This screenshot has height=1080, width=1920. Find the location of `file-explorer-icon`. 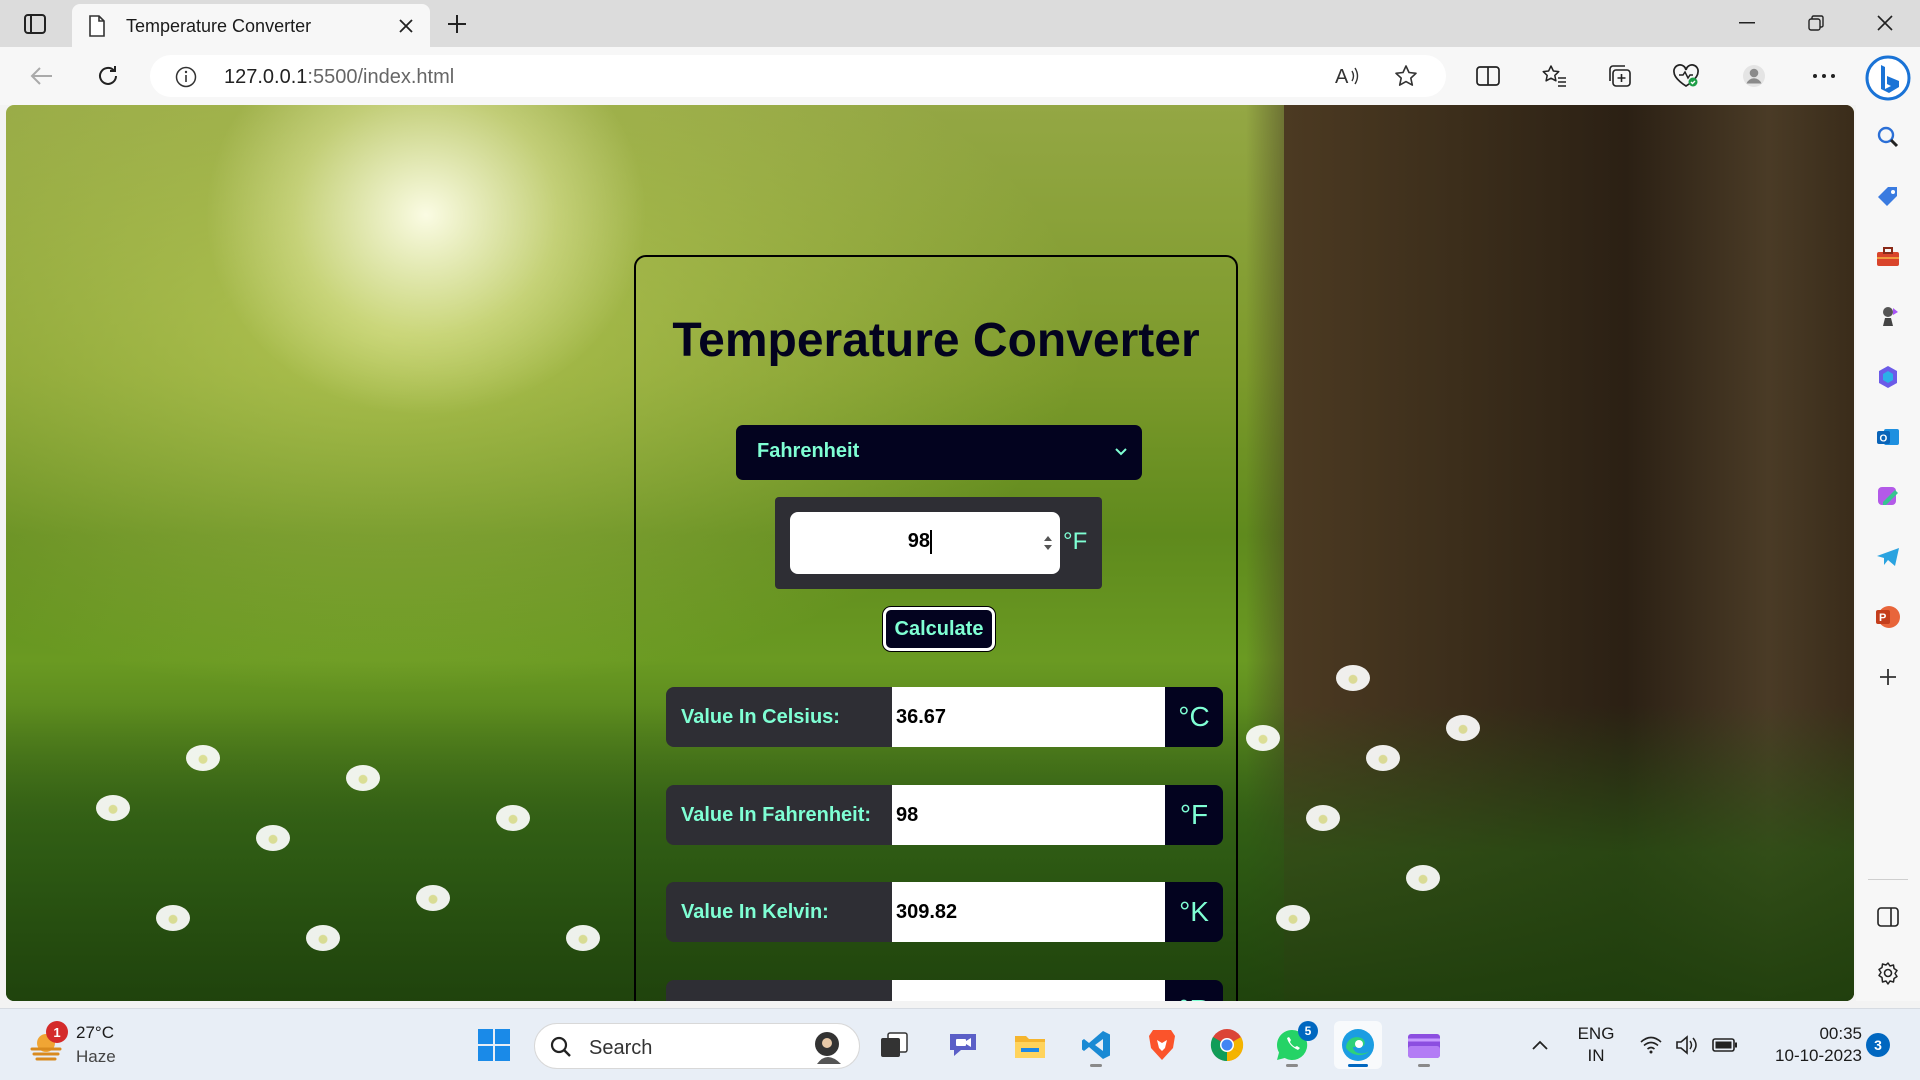

file-explorer-icon is located at coordinates (1030, 1045).